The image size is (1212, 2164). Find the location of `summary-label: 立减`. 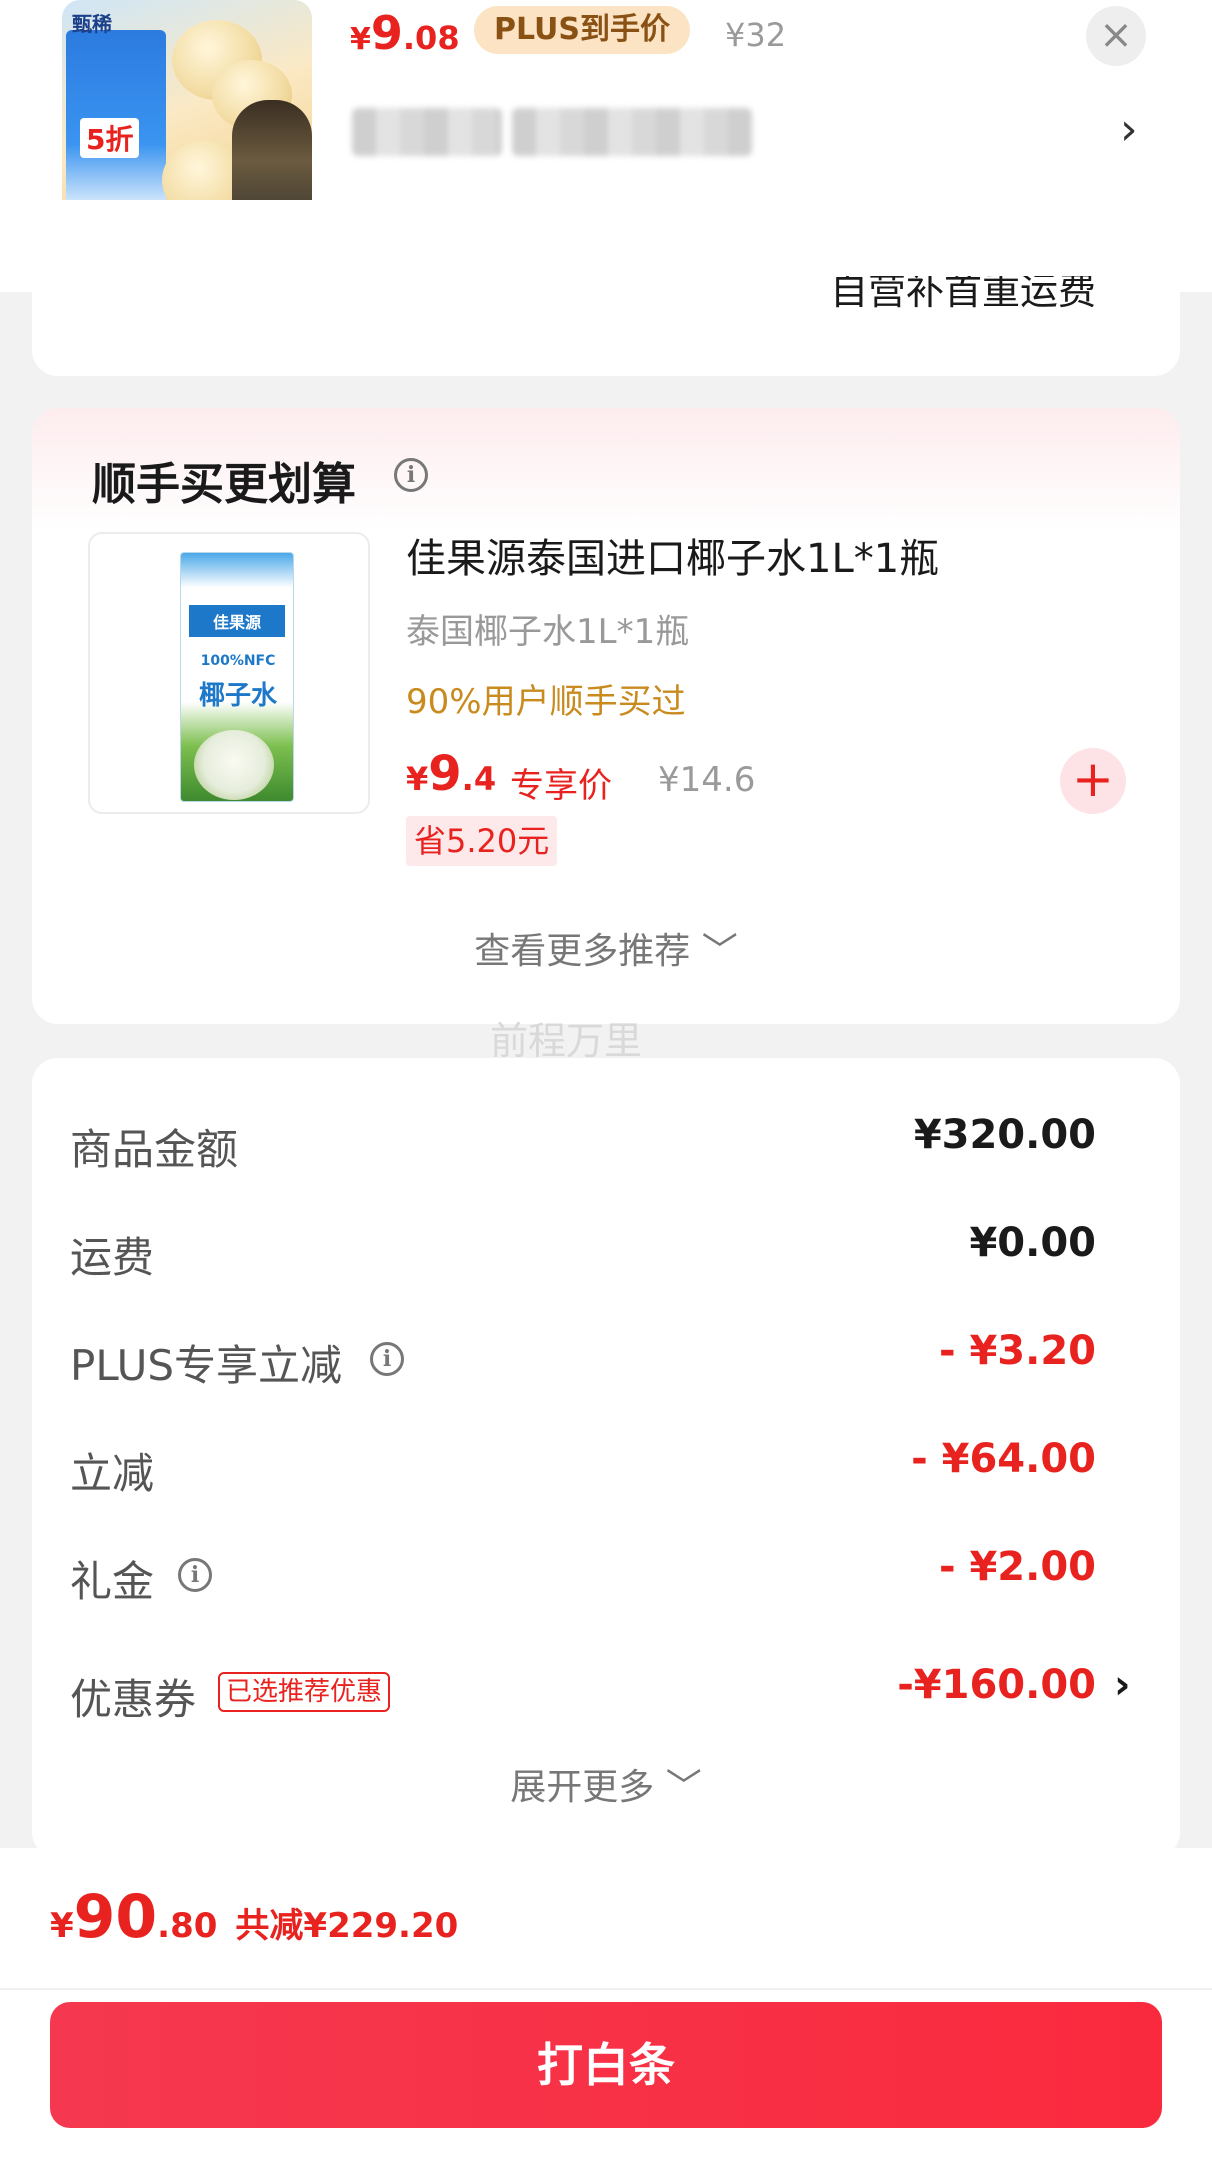

summary-label: 立减 is located at coordinates (112, 1473).